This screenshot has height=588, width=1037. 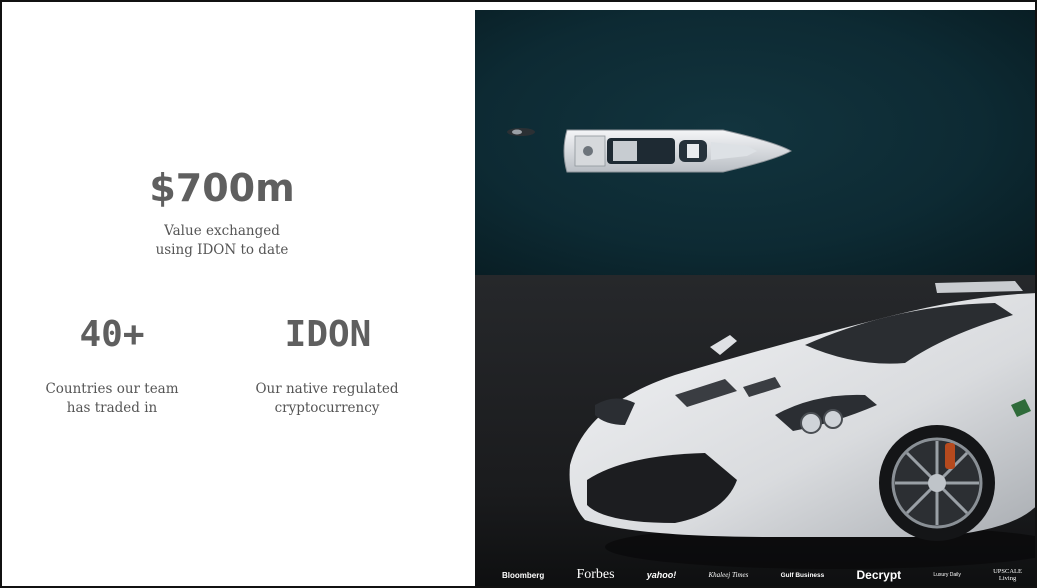 I want to click on stat-currency-desc: Our native regulated cryptocurrency, so click(x=327, y=399).